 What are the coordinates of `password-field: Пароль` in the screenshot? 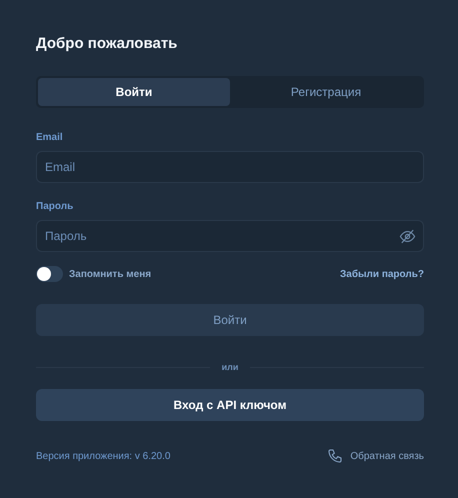 It's located at (230, 236).